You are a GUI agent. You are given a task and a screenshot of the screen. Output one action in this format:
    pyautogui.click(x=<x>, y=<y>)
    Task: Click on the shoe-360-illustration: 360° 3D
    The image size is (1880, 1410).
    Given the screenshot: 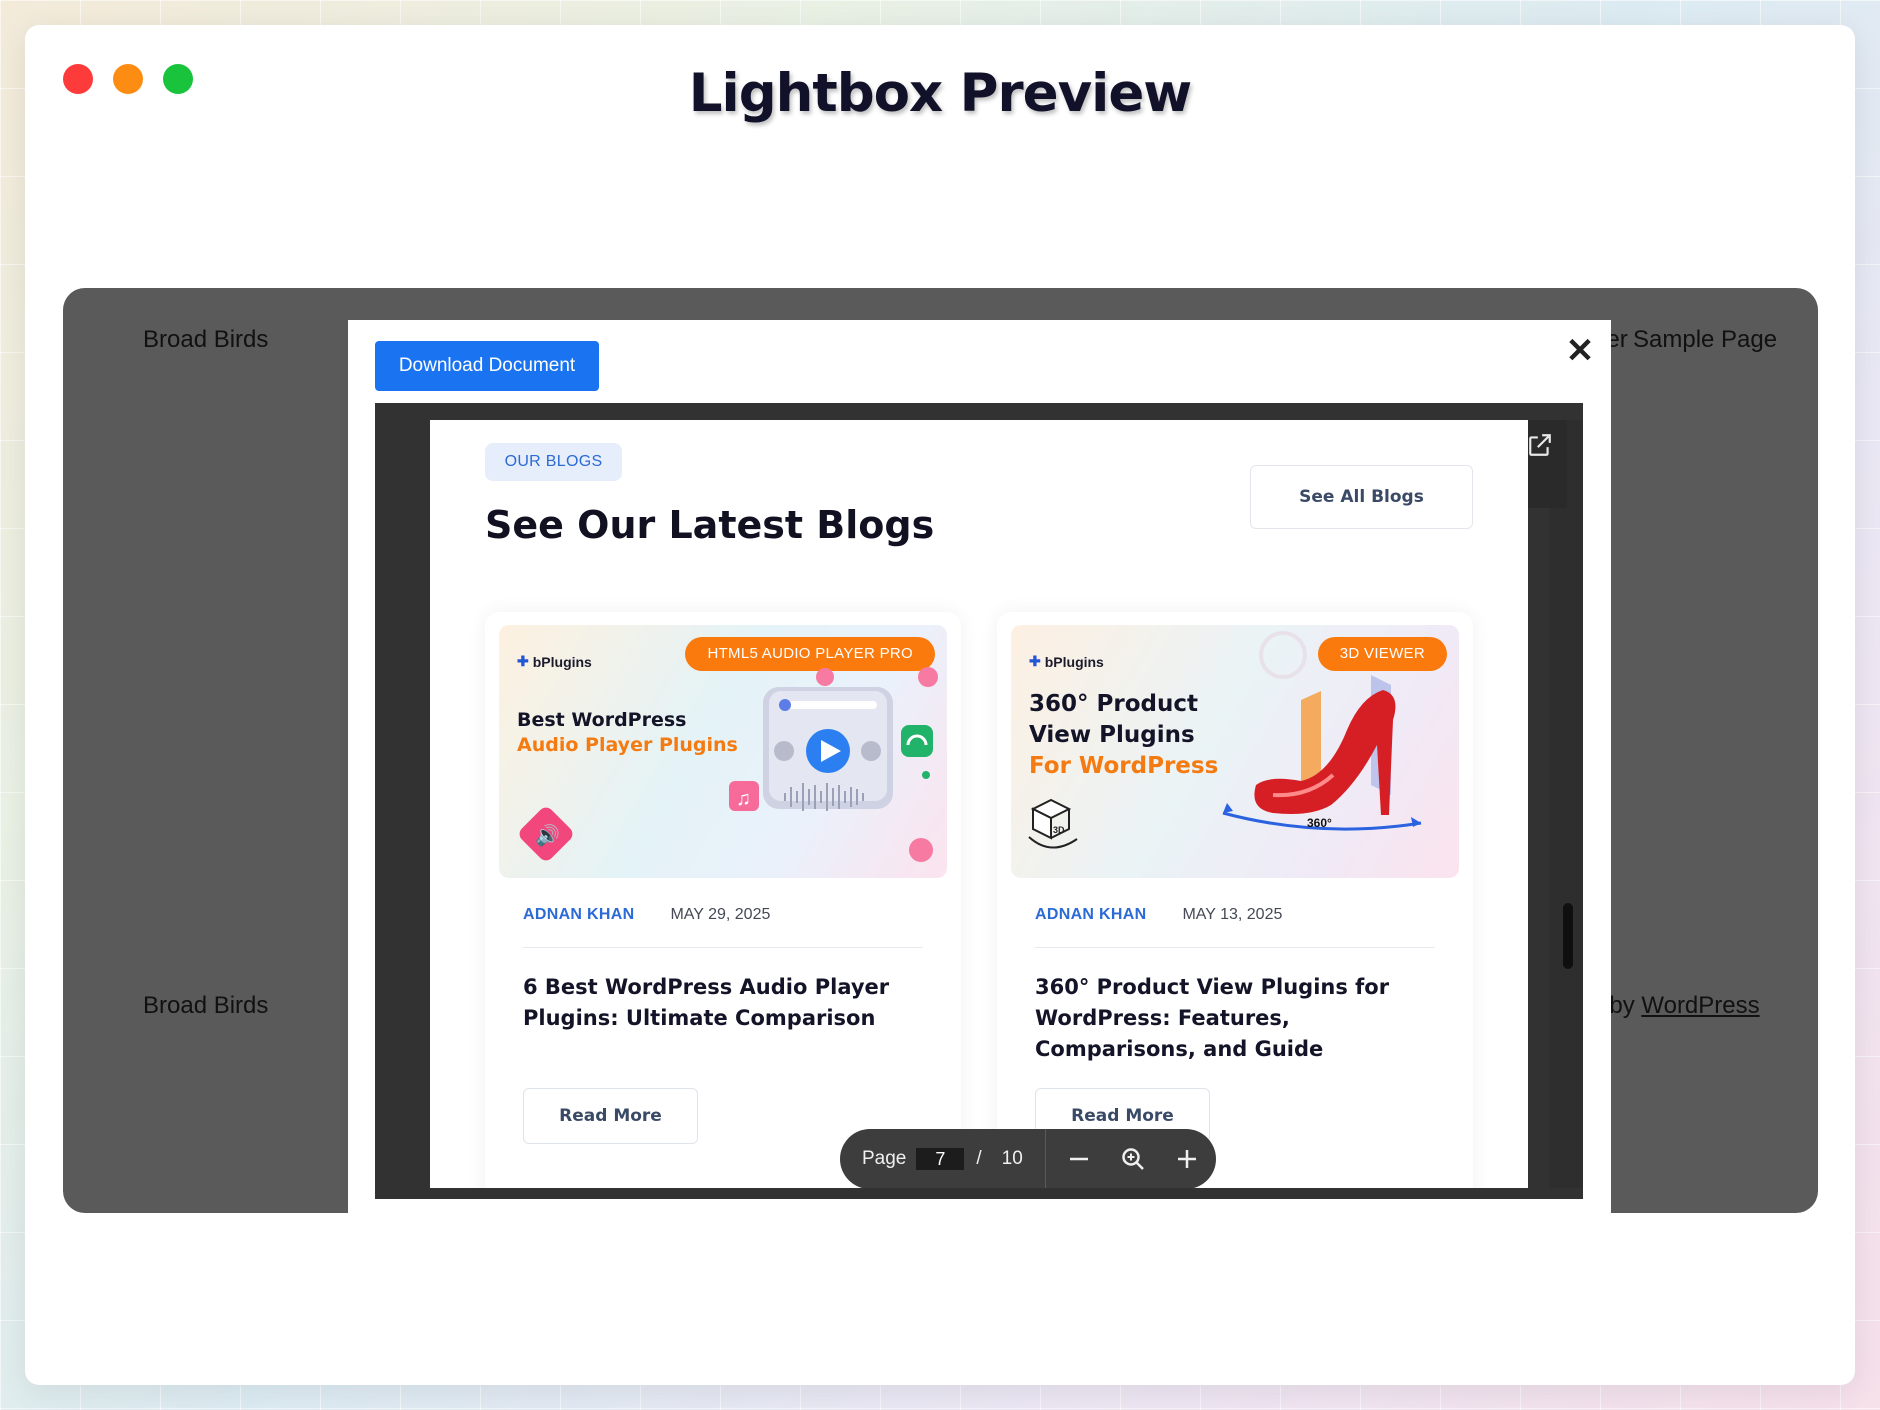 What is the action you would take?
    pyautogui.click(x=1225, y=740)
    